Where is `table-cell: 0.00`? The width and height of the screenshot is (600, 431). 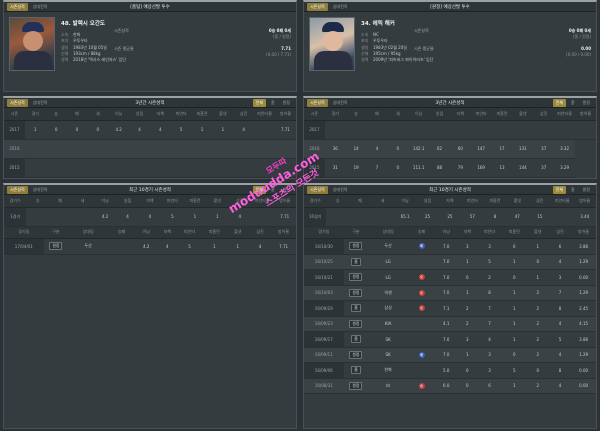
table-cell: 0.00 is located at coordinates (583, 370).